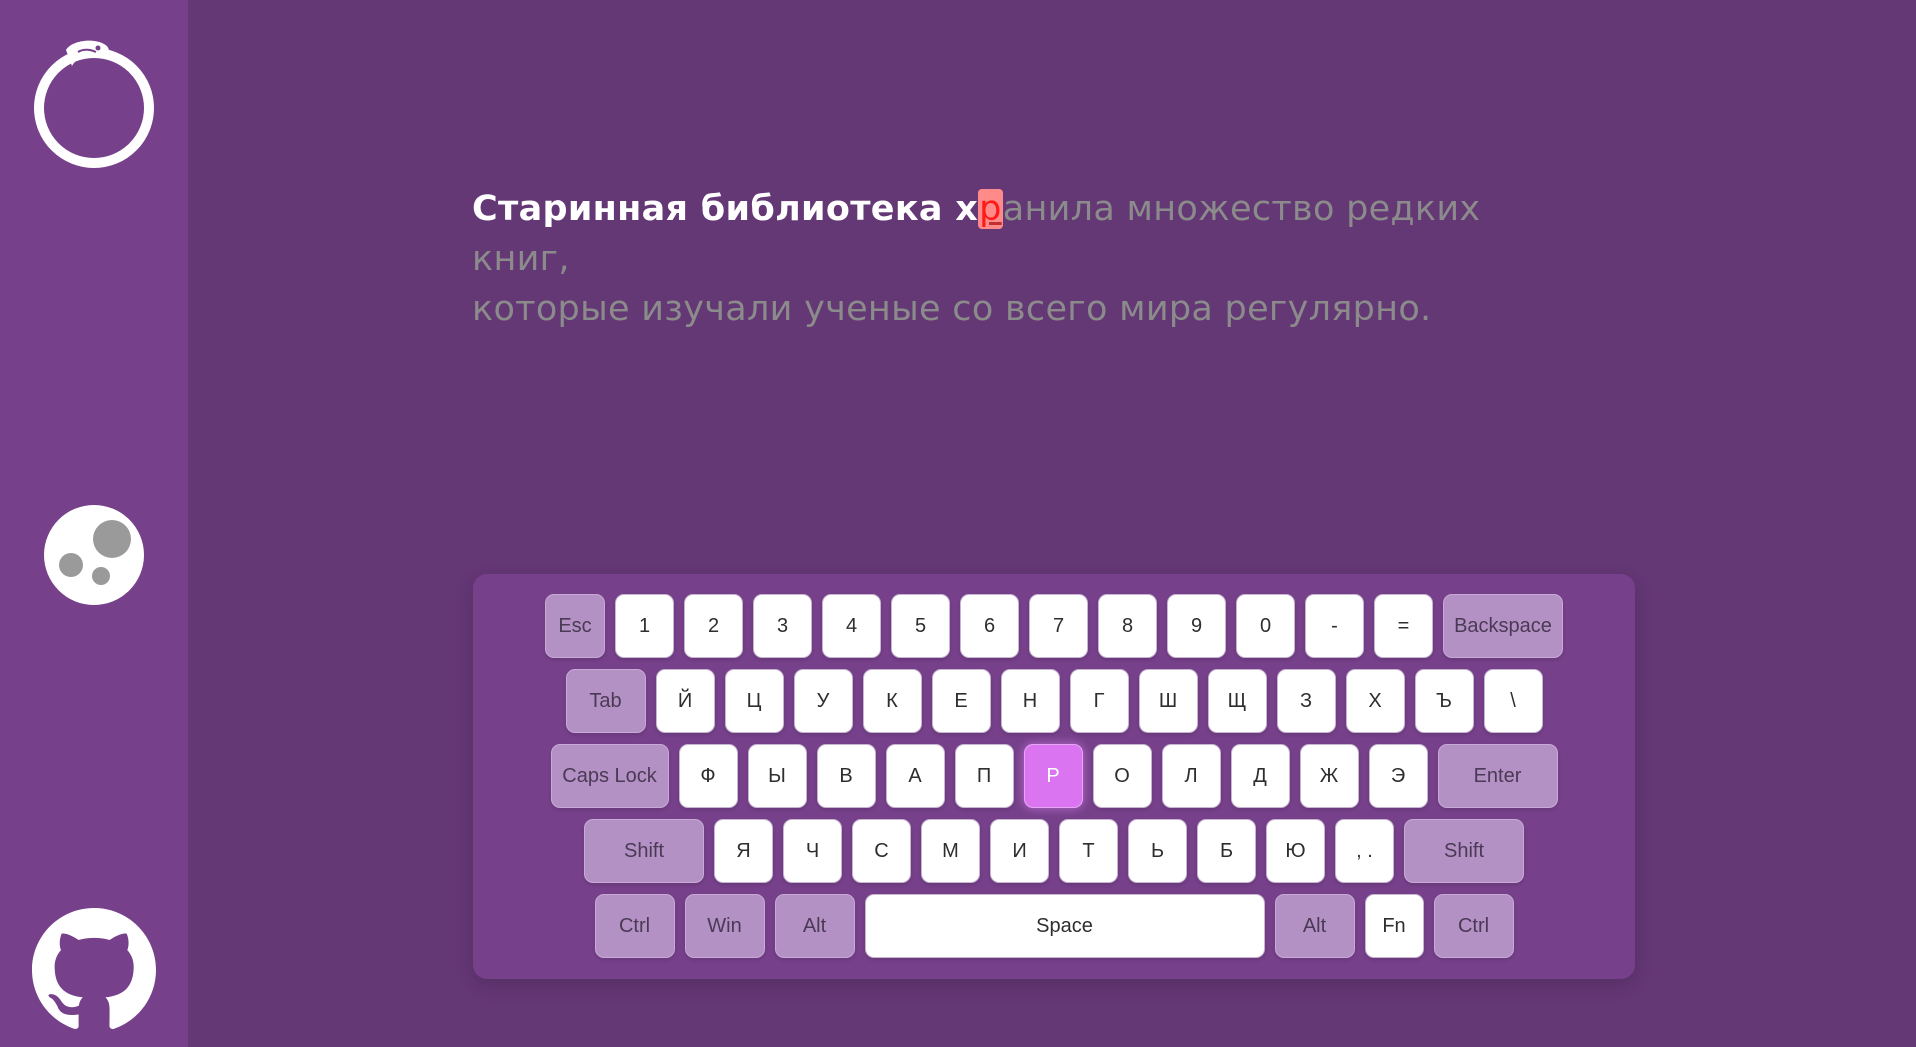 The height and width of the screenshot is (1047, 1916). I want to click on theme-palette-icon, so click(94, 555).